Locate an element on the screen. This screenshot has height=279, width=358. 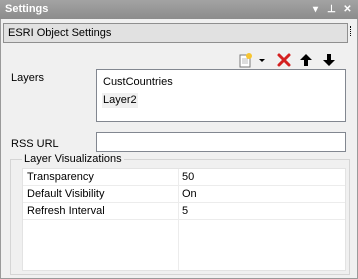
chevron-down-icon is located at coordinates (262, 60).